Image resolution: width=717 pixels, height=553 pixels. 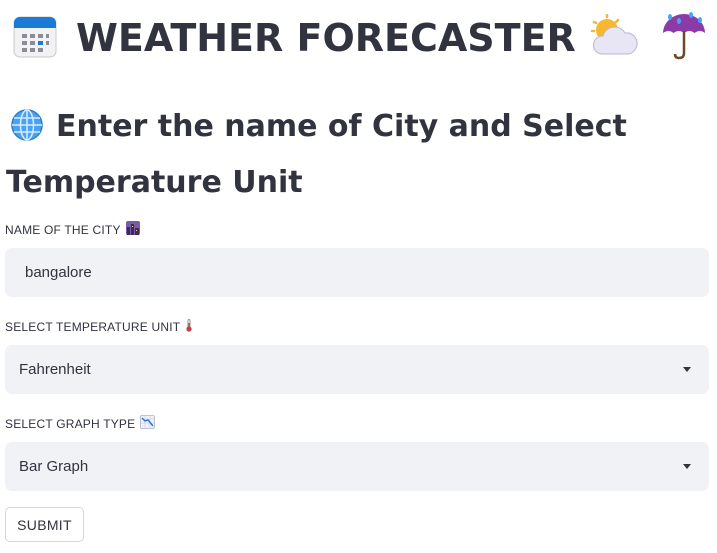 What do you see at coordinates (357, 369) in the screenshot?
I see `unit-select: Fahrenheit` at bounding box center [357, 369].